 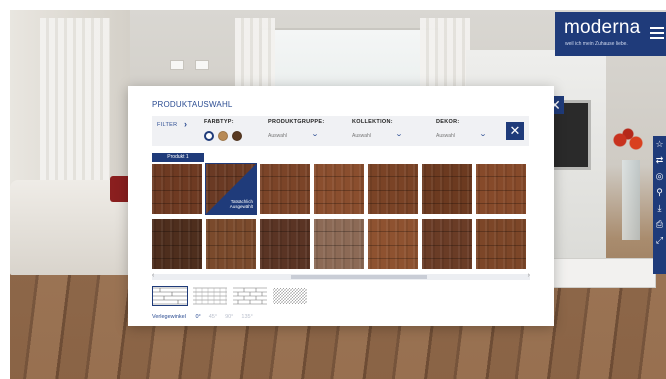 I want to click on produktgruppe-select: Auswahl, so click(x=277, y=136).